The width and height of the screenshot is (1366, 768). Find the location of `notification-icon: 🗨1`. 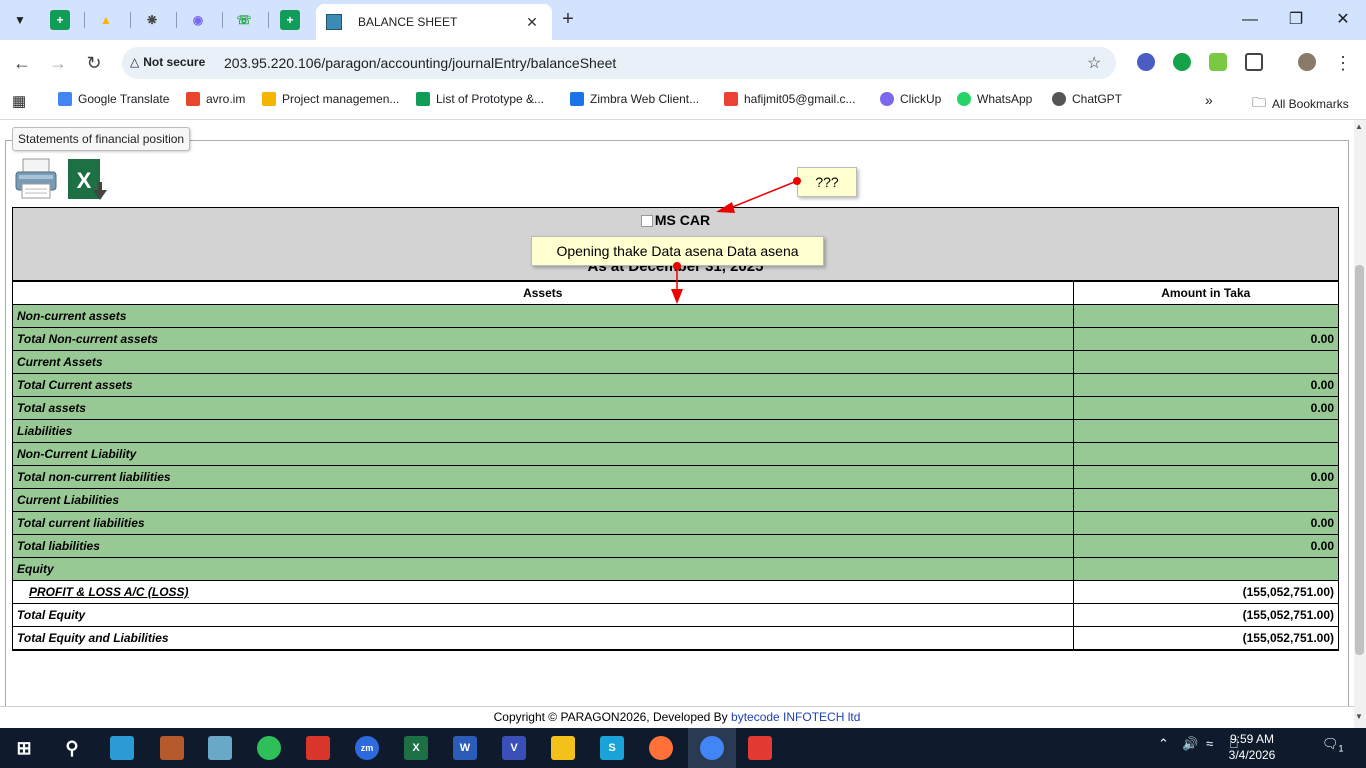

notification-icon: 🗨1 is located at coordinates (1333, 745).